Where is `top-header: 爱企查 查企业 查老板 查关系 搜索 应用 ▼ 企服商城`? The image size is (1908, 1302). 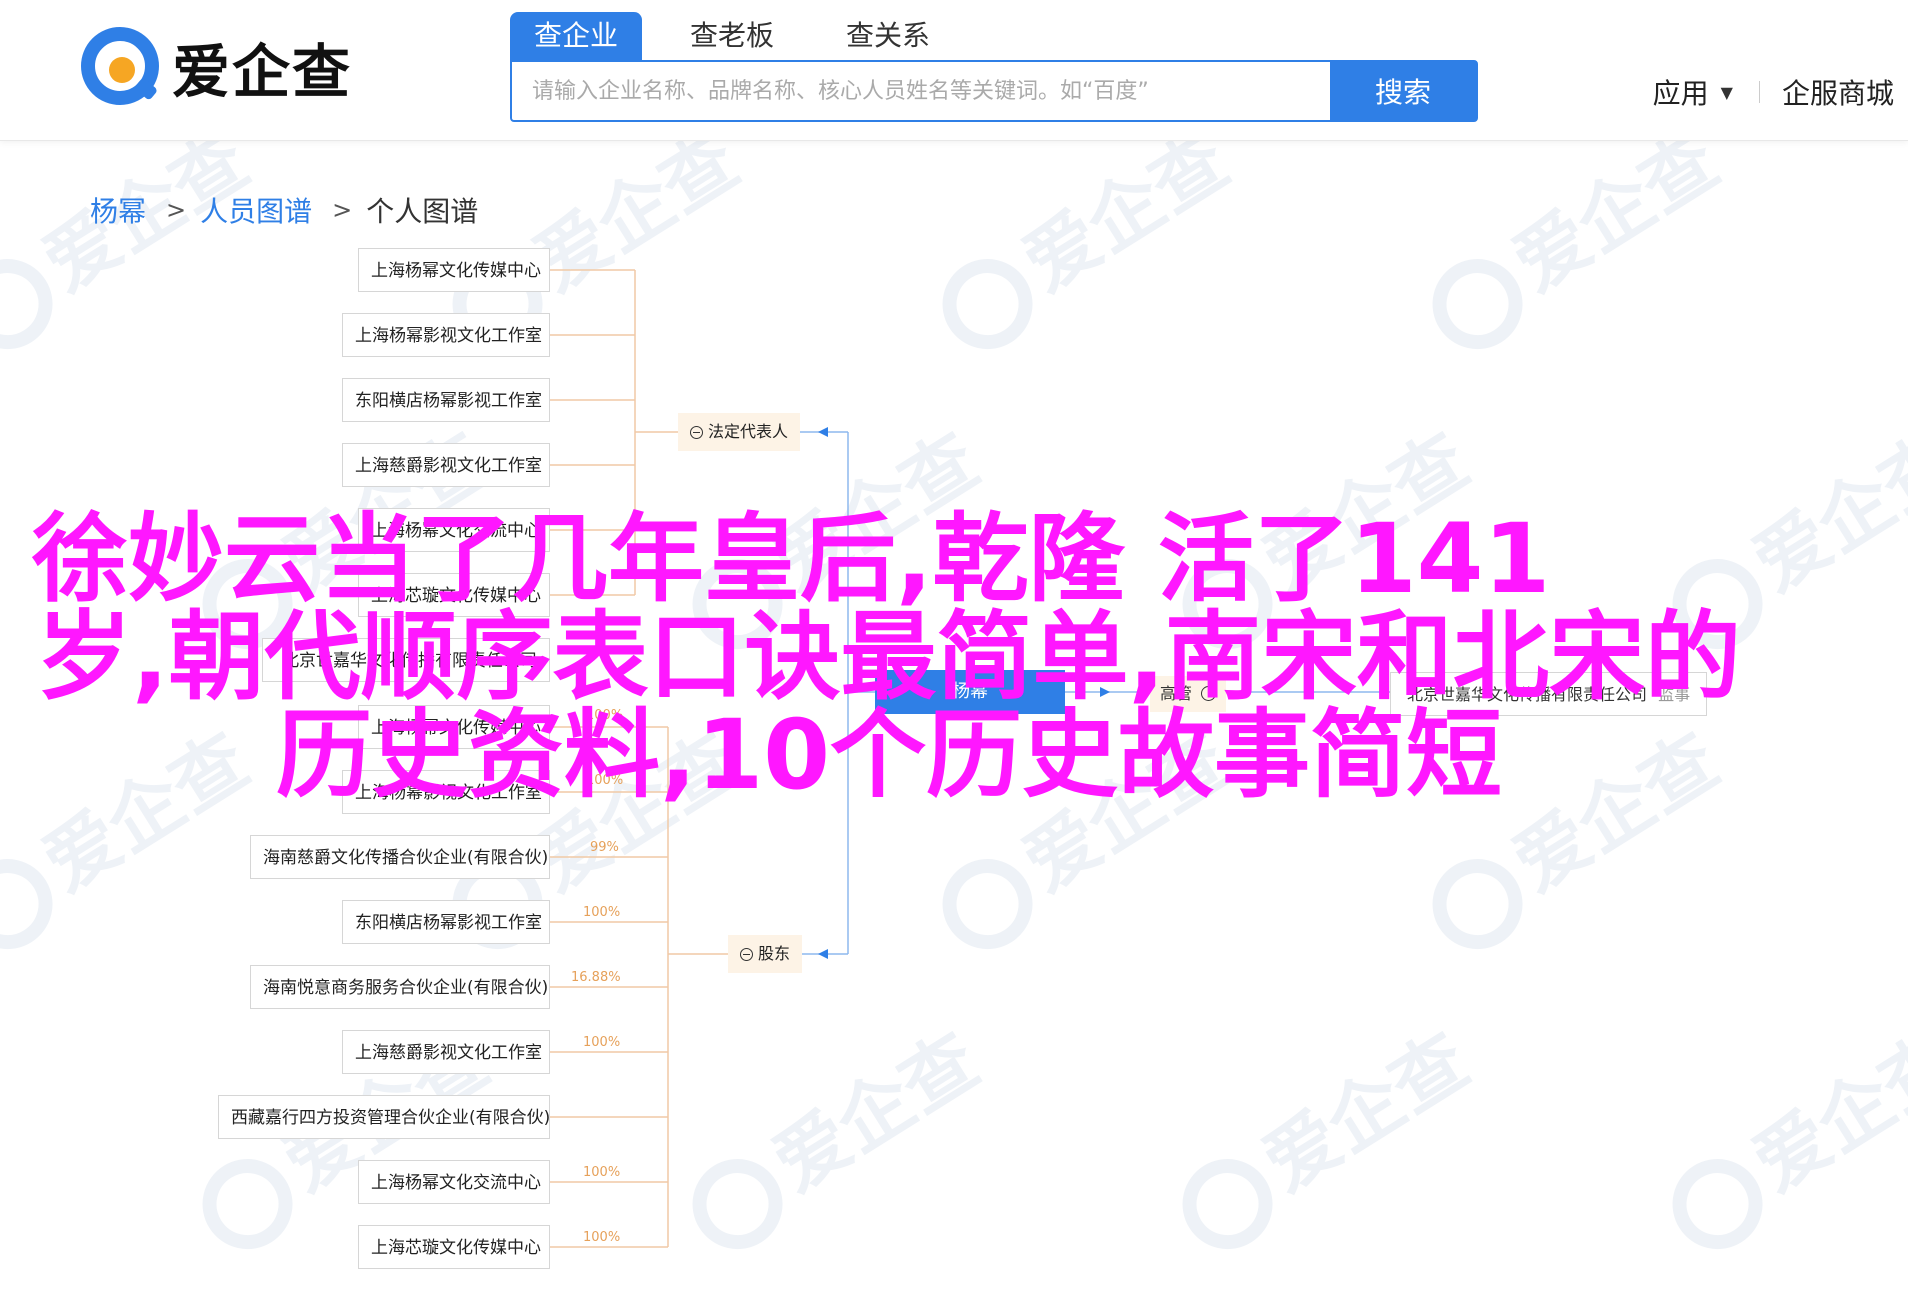
top-header: 爱企查 查企业 查老板 查关系 搜索 应用 ▼ 企服商城 is located at coordinates (954, 70).